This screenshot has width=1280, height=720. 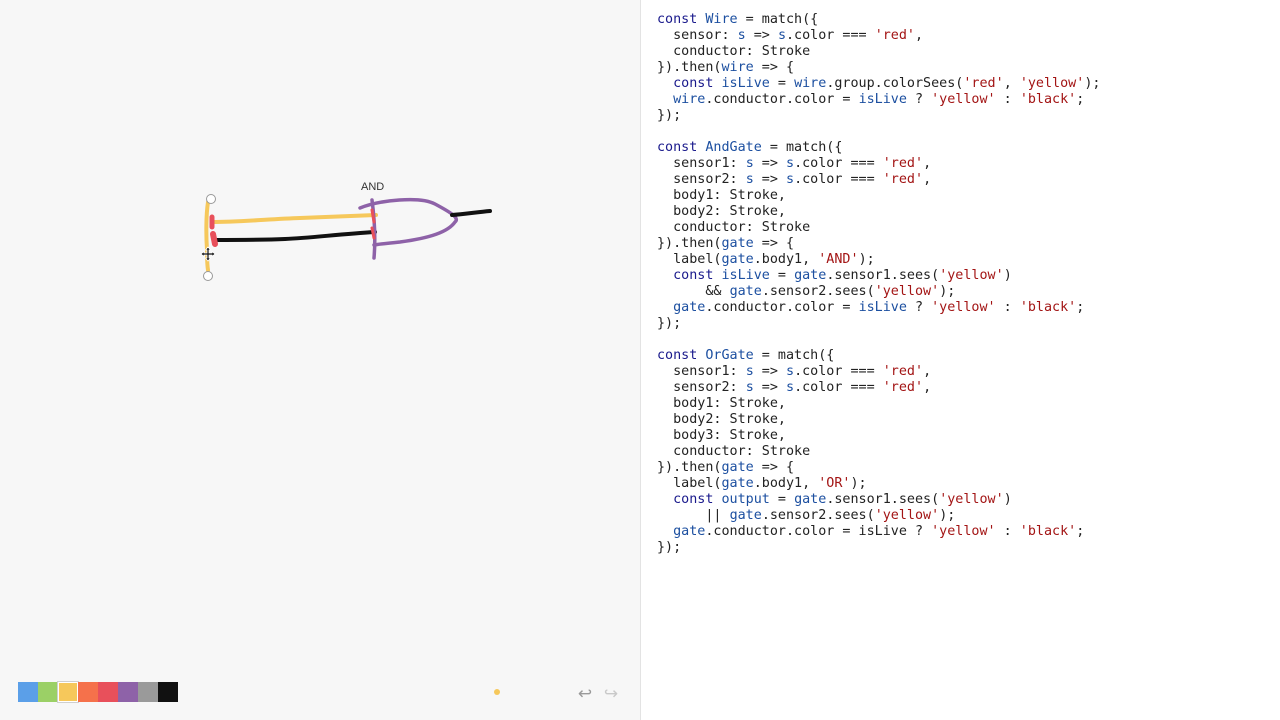 I want to click on code-line: const Wire = match({, so click(x=878, y=20).